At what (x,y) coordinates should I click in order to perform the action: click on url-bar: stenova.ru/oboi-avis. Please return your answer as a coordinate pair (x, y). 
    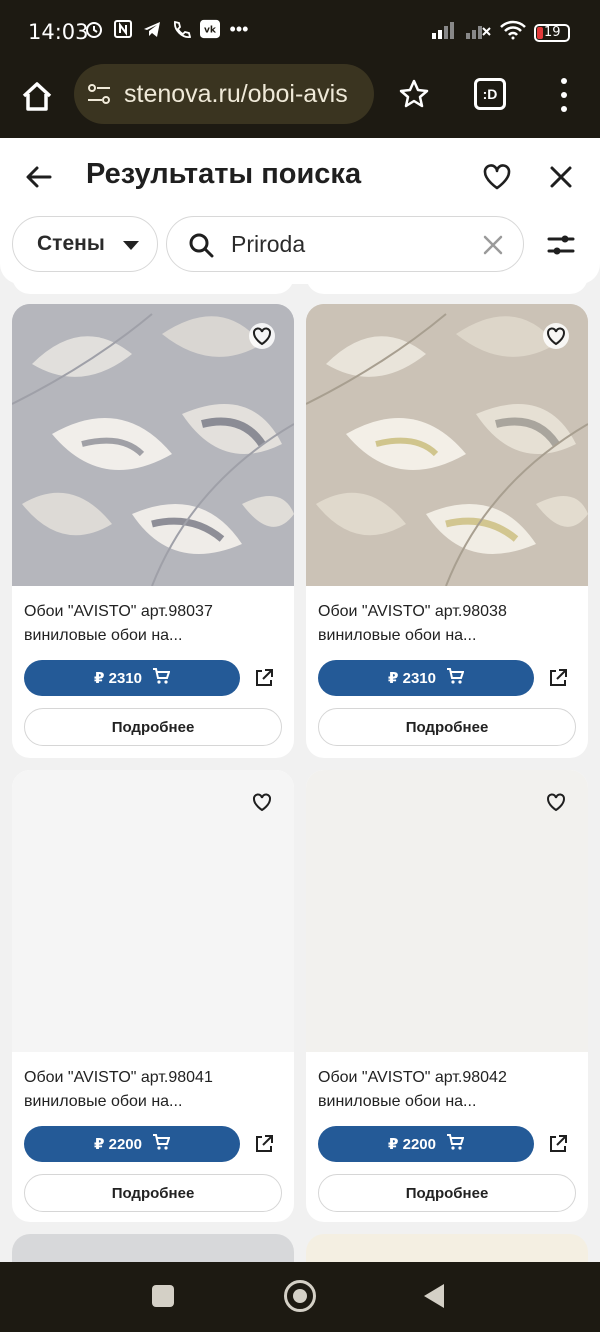
    Looking at the image, I should click on (224, 94).